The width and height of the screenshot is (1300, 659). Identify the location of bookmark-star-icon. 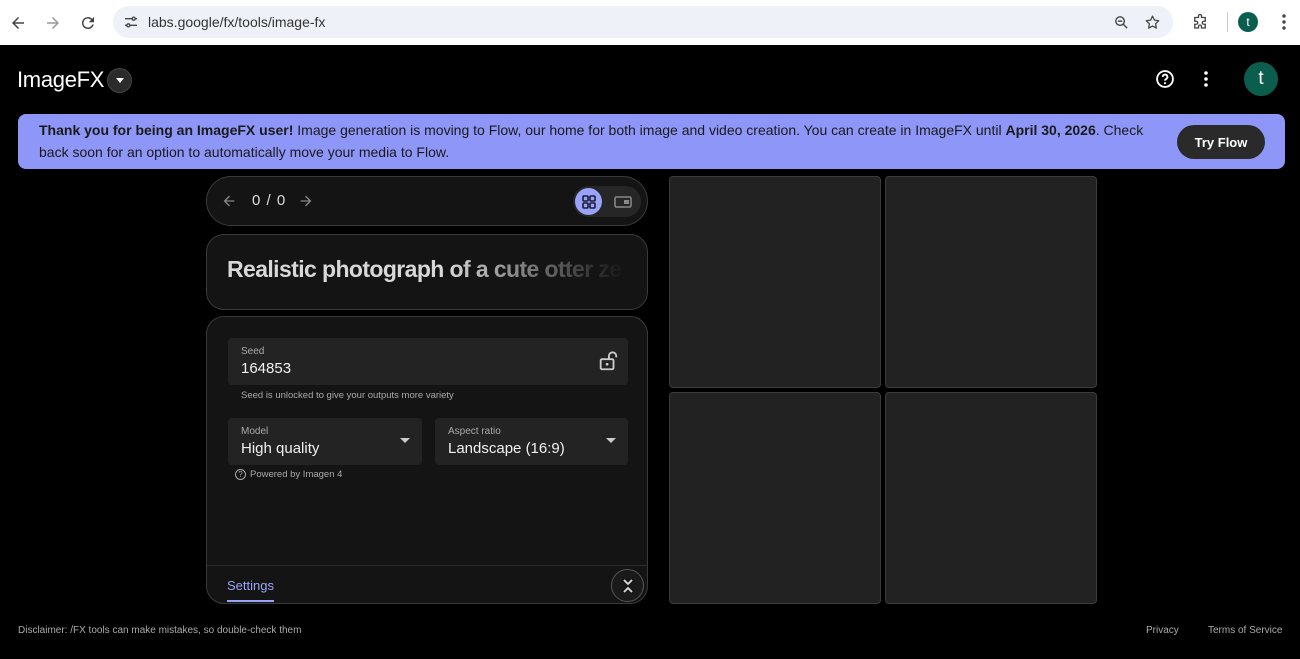
(1152, 22).